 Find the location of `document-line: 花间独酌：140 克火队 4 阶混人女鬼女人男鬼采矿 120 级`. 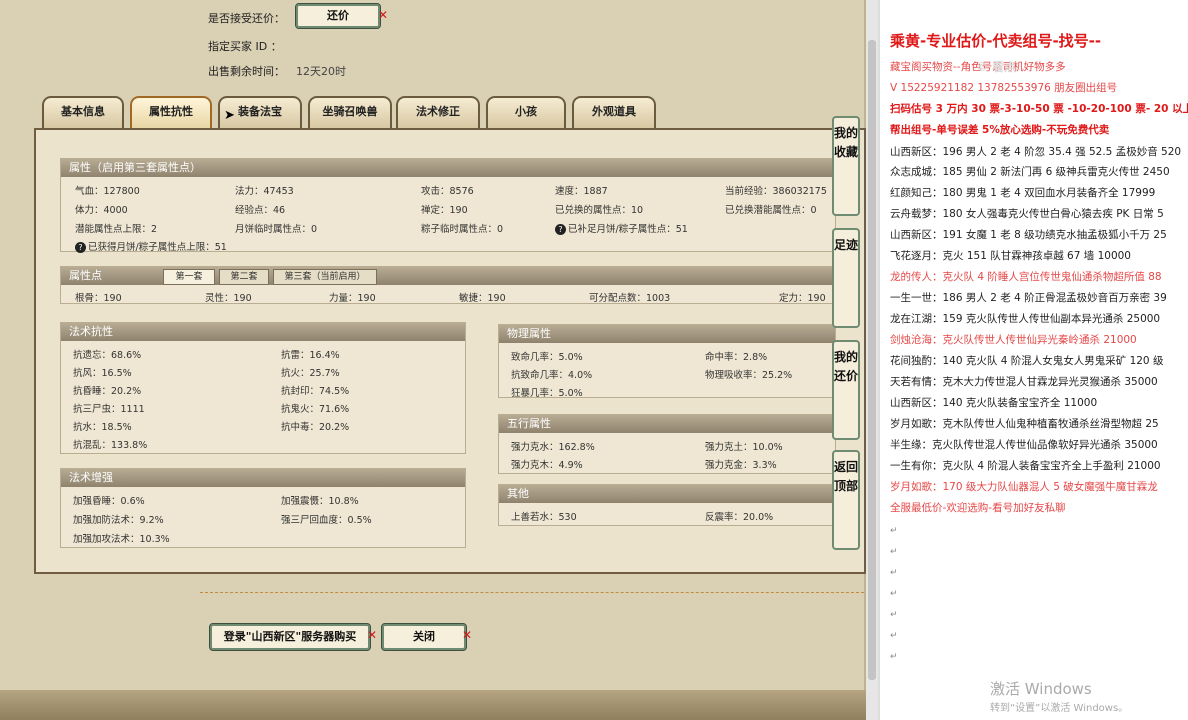

document-line: 花间独酌：140 克火队 4 阶混人女鬼女人男鬼采矿 120 级 is located at coordinates (1027, 361).